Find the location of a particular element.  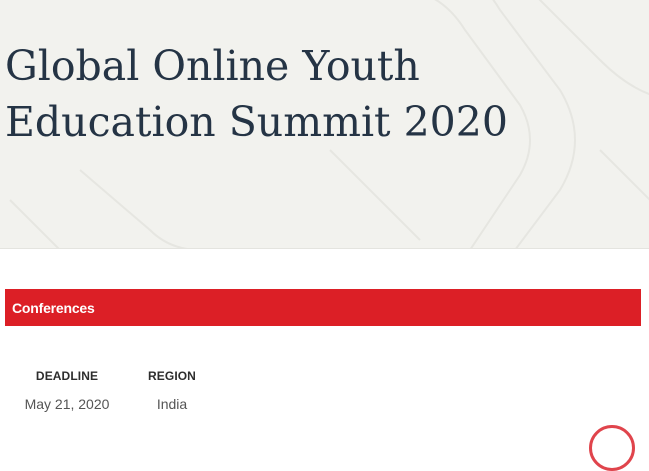

region-value: India is located at coordinates (172, 404).